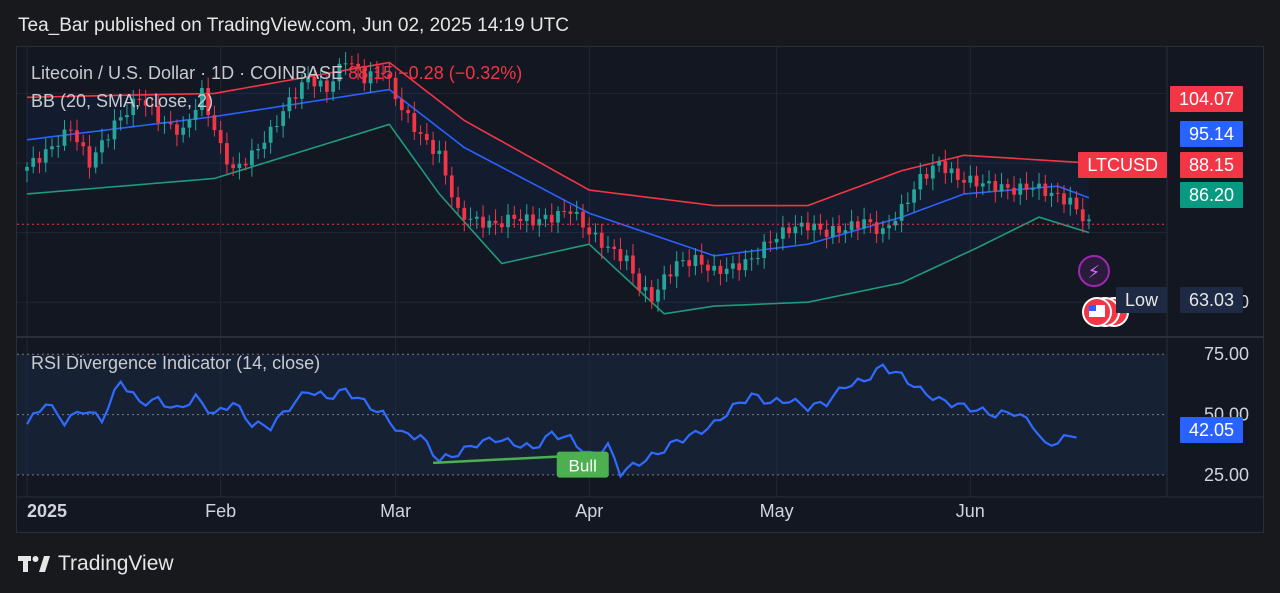  What do you see at coordinates (583, 466) in the screenshot?
I see `bull-label: Bull` at bounding box center [583, 466].